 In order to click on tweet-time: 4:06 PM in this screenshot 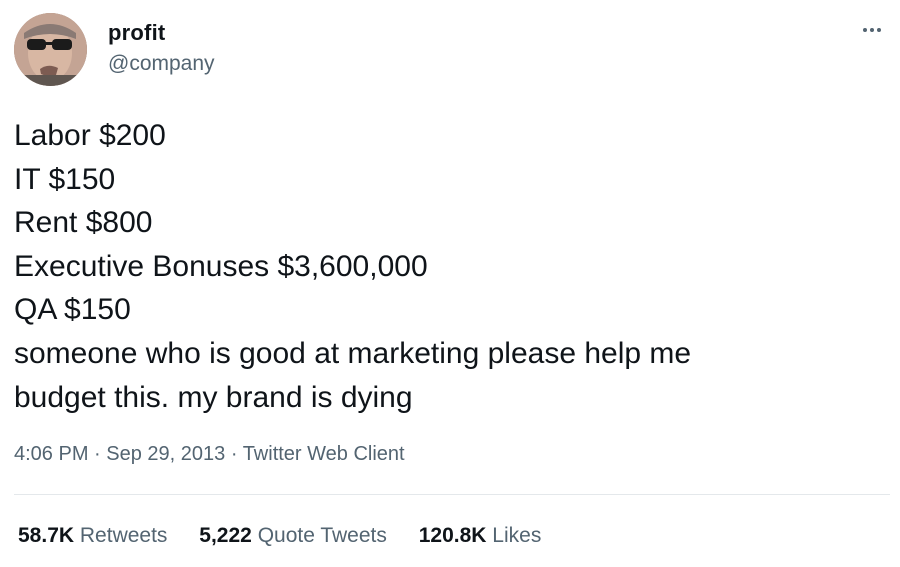, I will do `click(51, 454)`.